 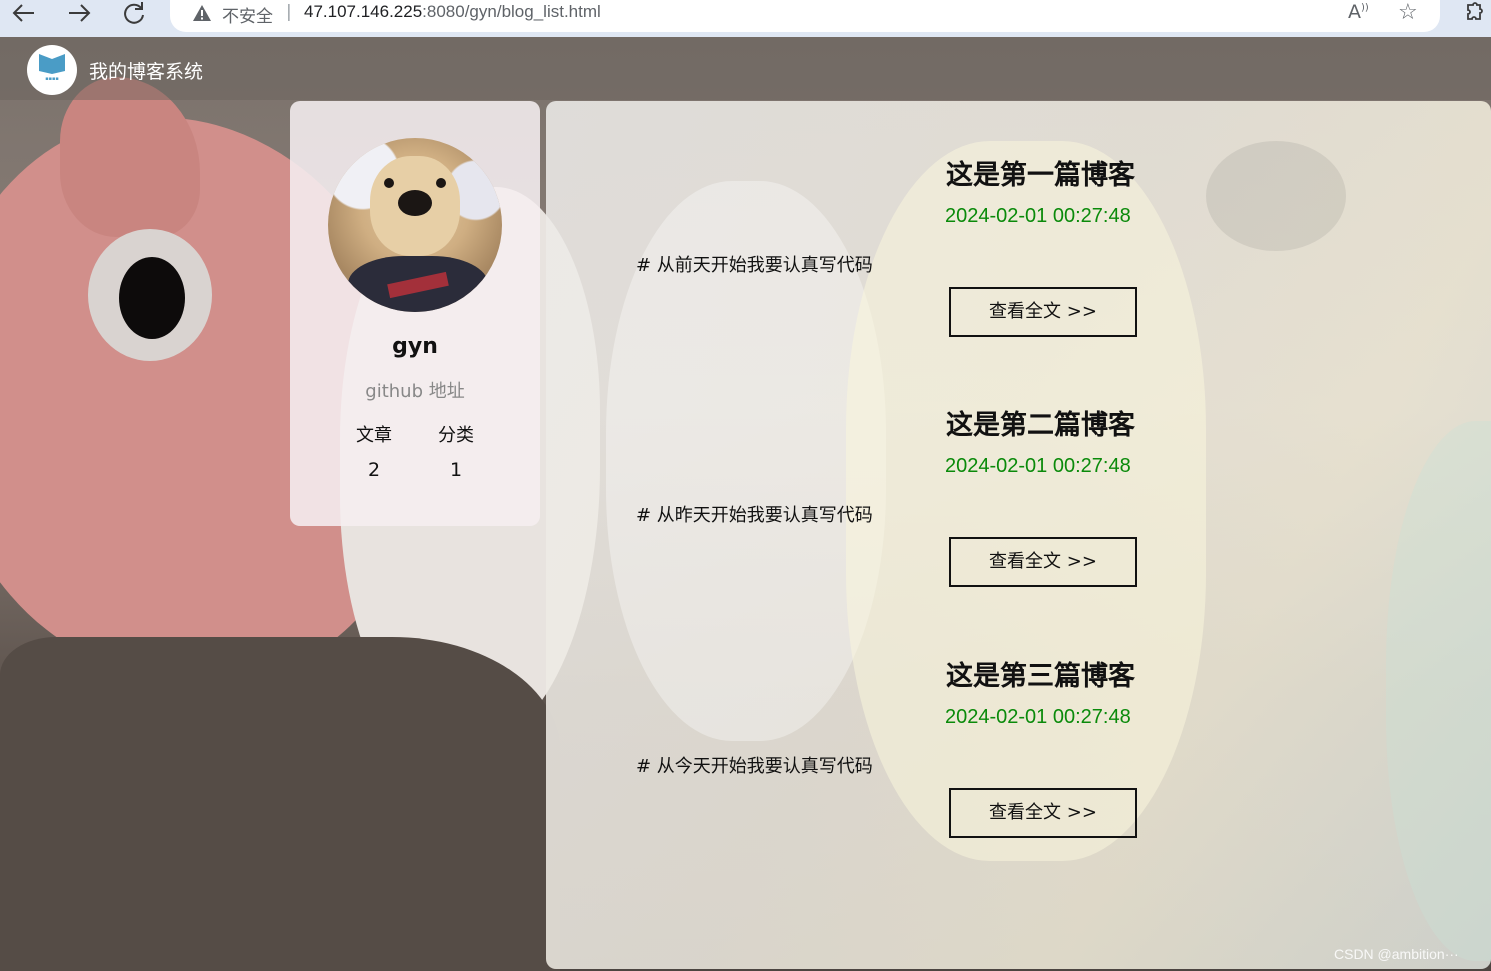 I want to click on stat-value-articles: 2, so click(x=374, y=470).